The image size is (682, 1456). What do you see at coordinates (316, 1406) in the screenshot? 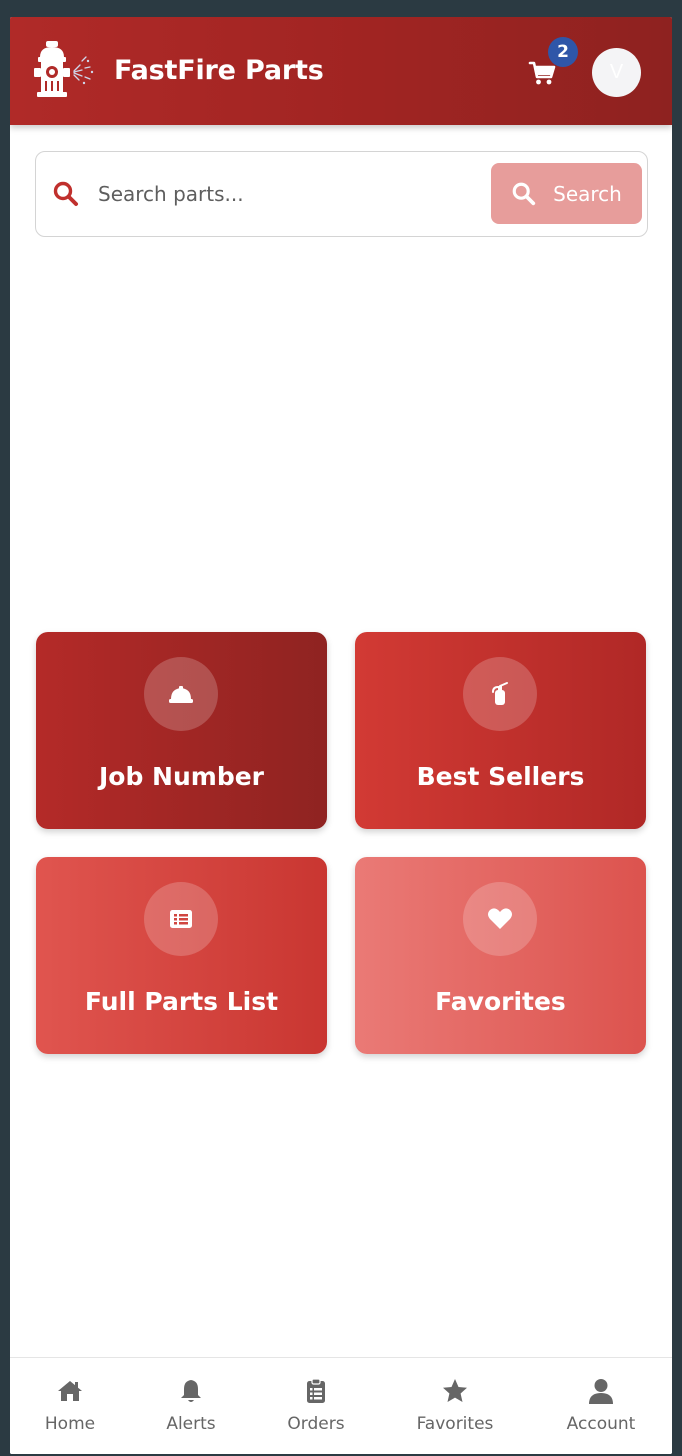
I see `nav-orders: Orders` at bounding box center [316, 1406].